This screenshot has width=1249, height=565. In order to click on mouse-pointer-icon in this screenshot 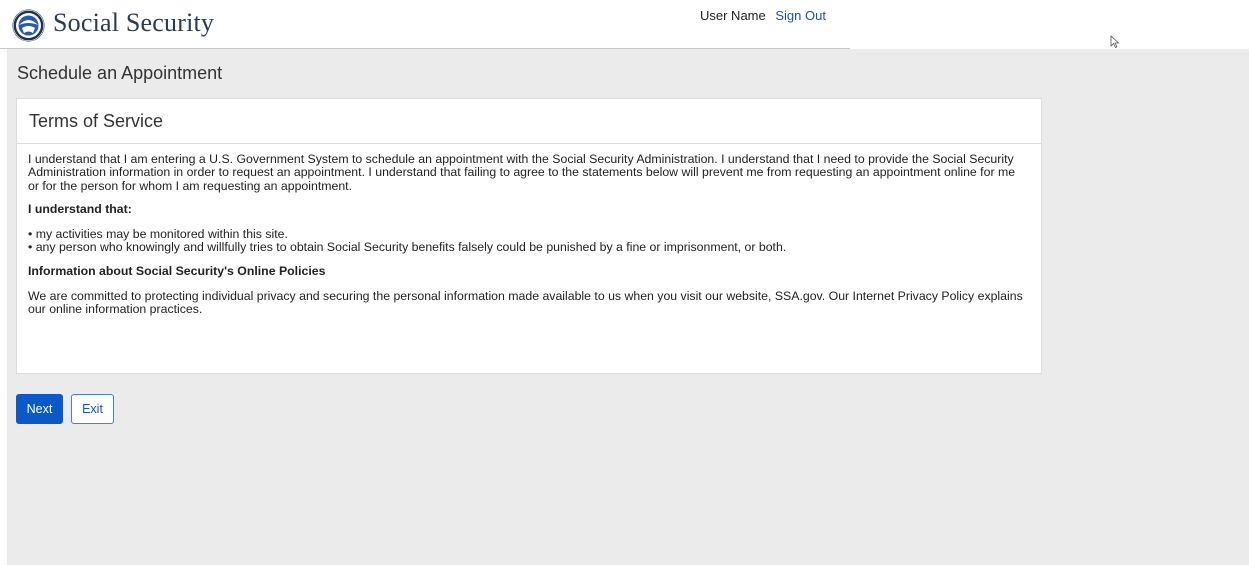, I will do `click(1115, 42)`.